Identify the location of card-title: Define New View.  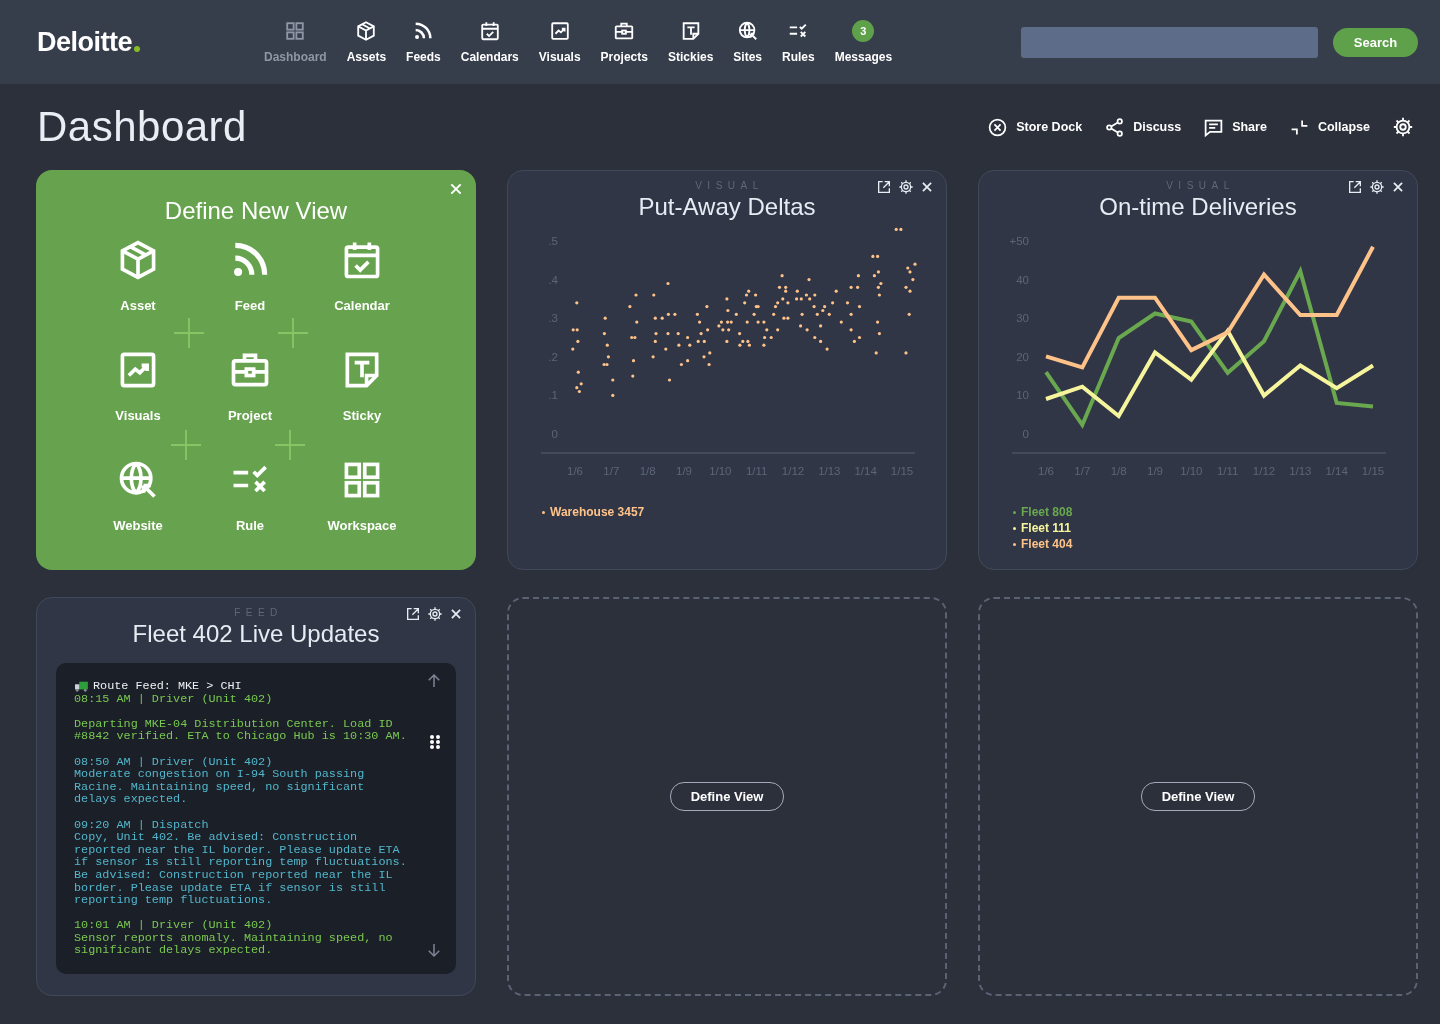
(256, 211).